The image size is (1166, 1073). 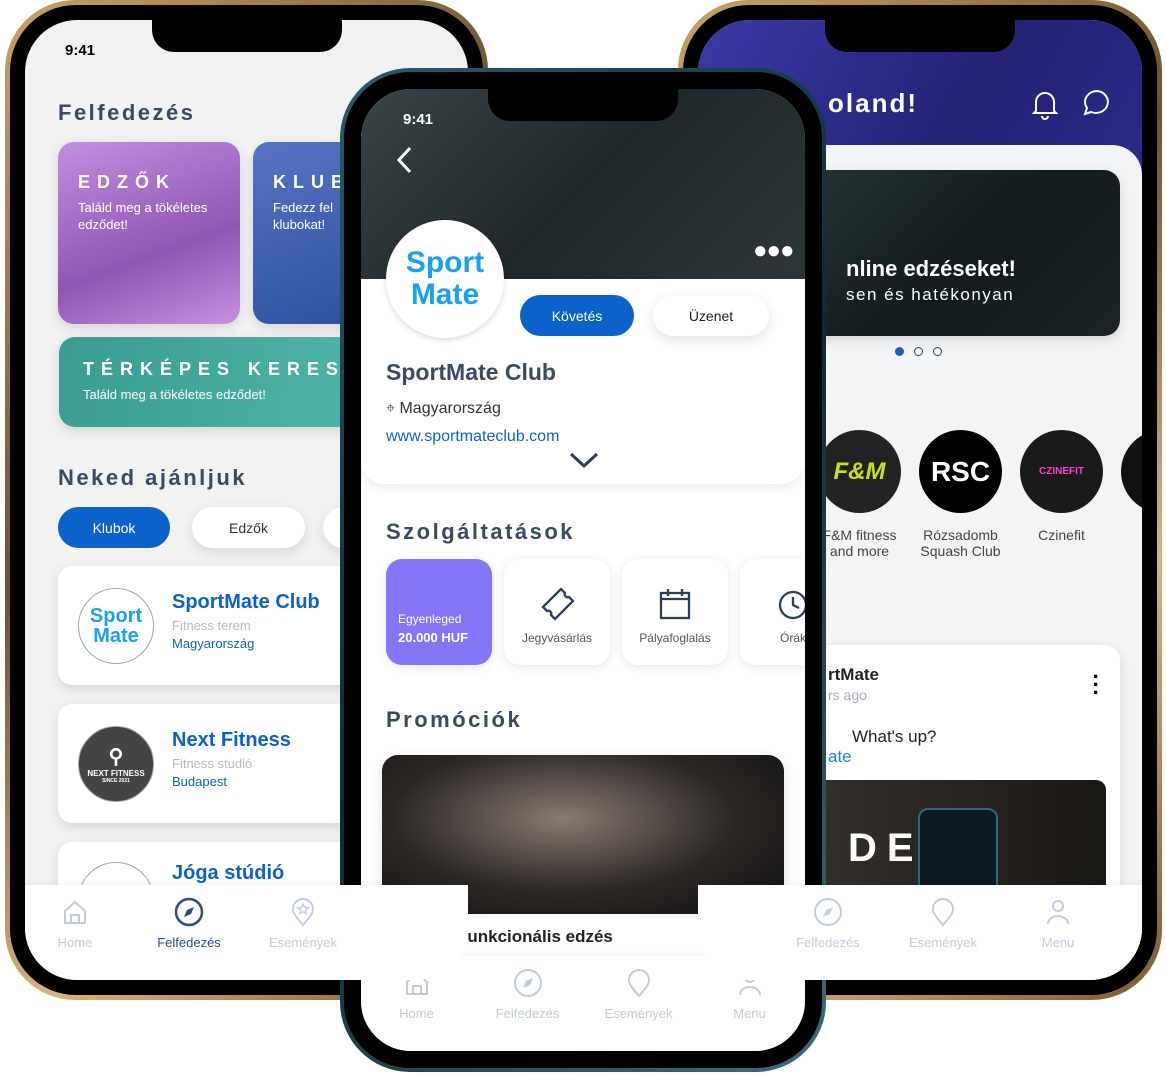 What do you see at coordinates (454, 719) in the screenshot?
I see `promotions-title: Promóciók` at bounding box center [454, 719].